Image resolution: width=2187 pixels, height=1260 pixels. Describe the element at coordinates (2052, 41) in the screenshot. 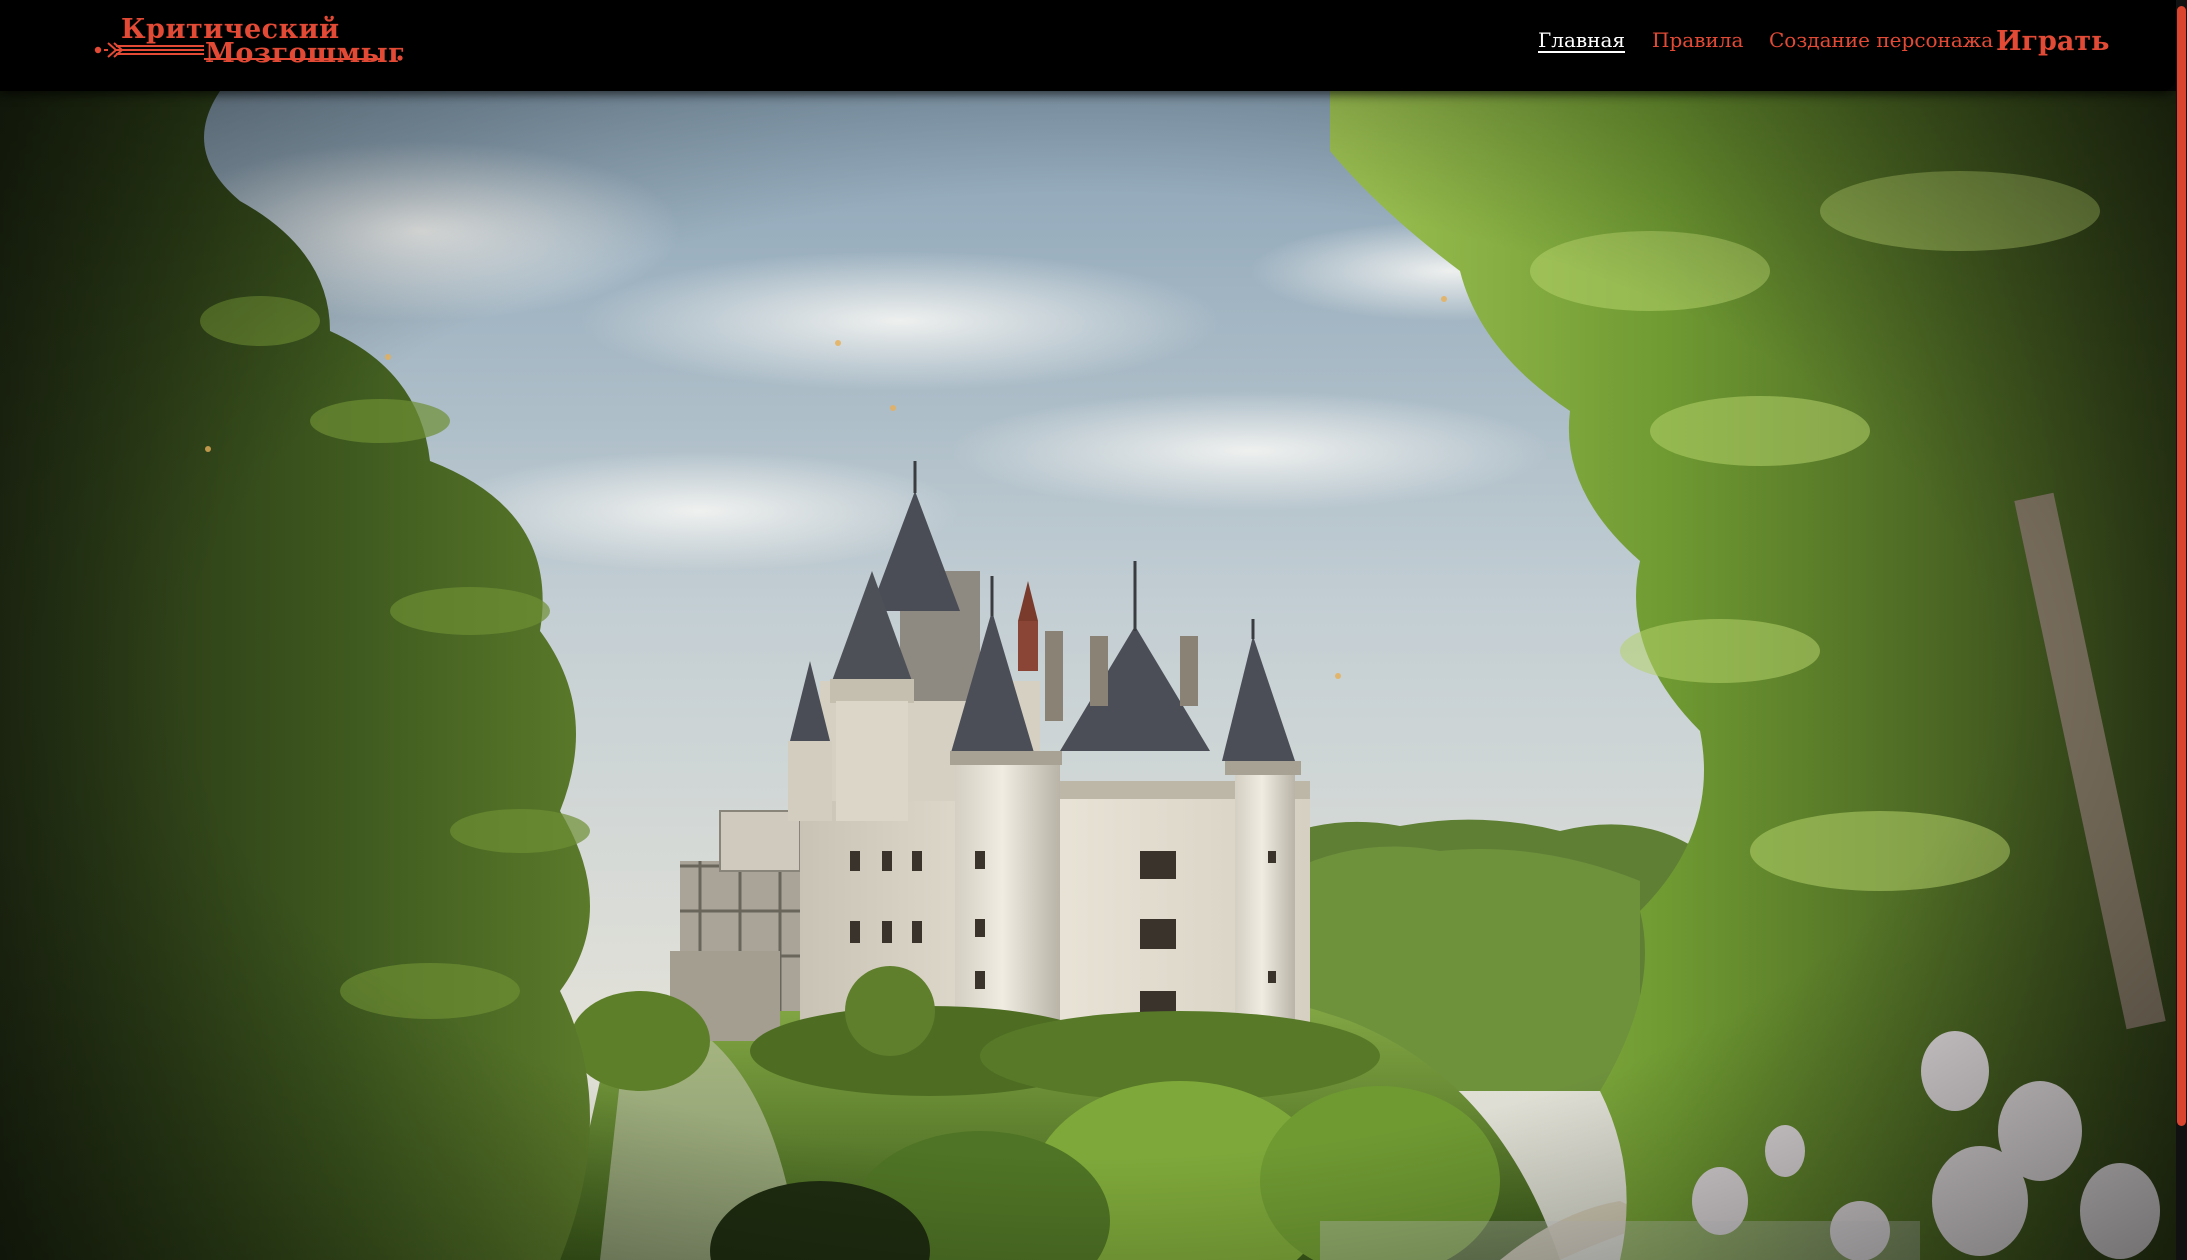

I see `nav-link-play: Играть` at that location.